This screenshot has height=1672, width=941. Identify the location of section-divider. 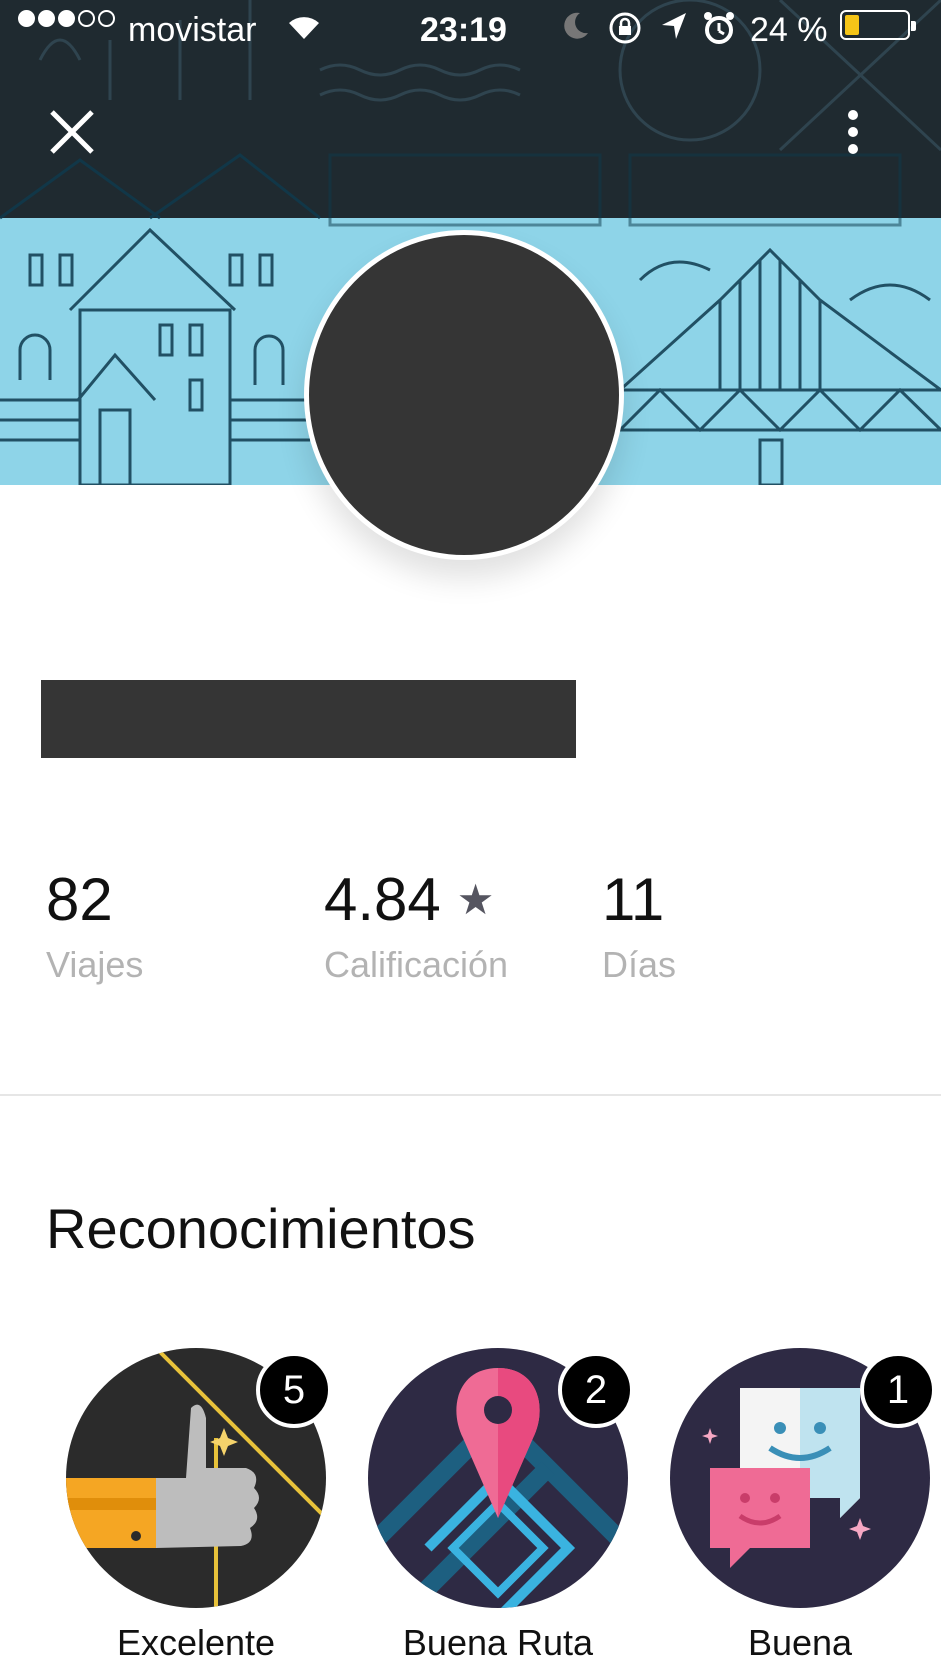
(470, 1095).